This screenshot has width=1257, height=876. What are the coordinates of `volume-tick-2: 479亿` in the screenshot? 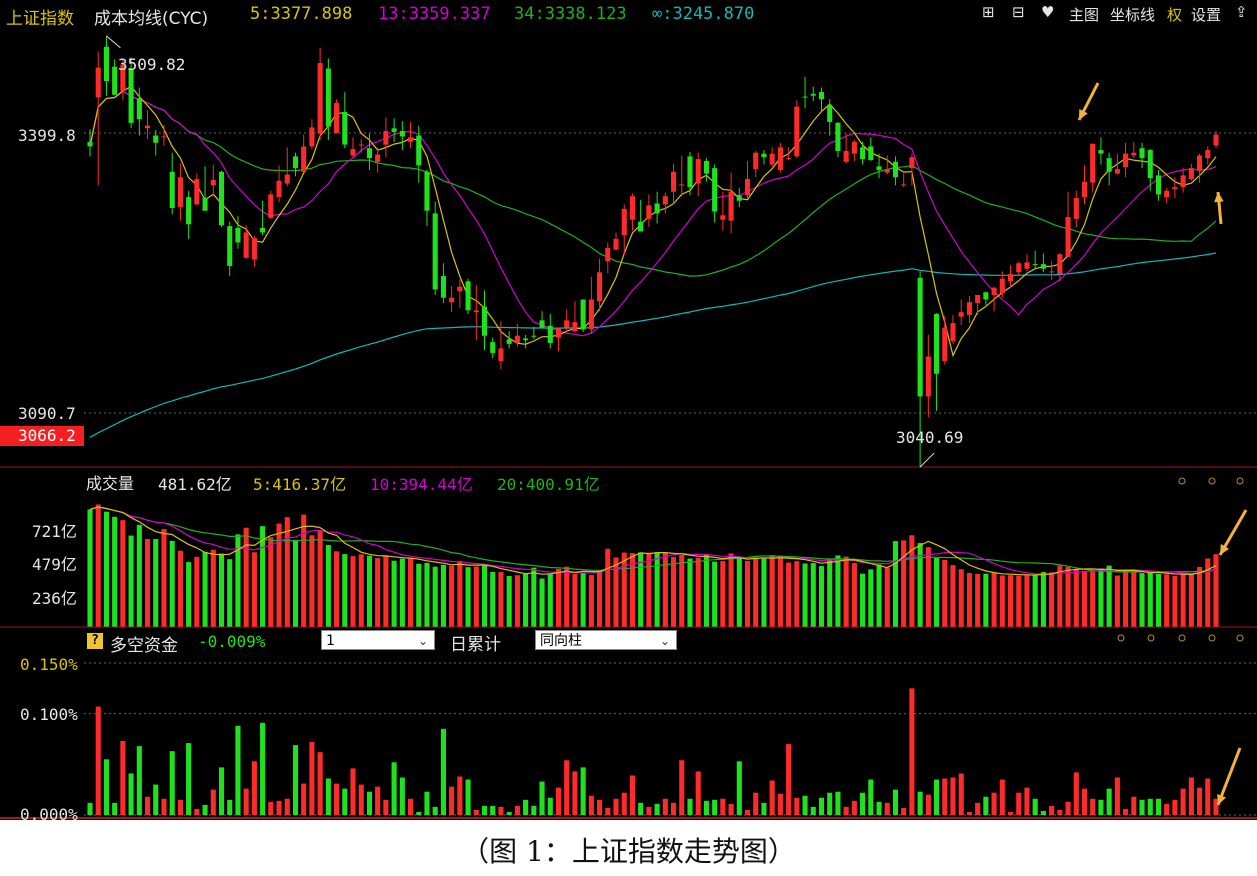 It's located at (54, 564).